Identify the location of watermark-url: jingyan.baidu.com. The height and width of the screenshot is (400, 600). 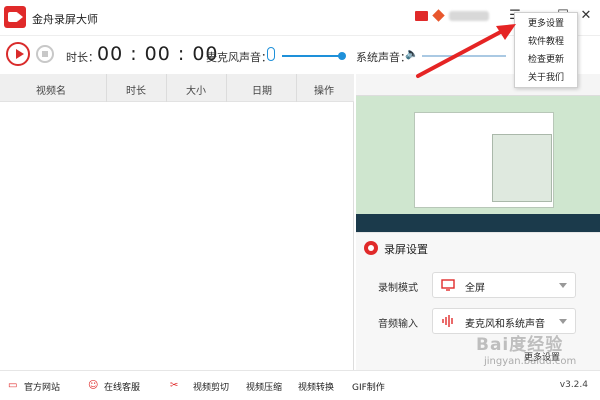
(530, 361).